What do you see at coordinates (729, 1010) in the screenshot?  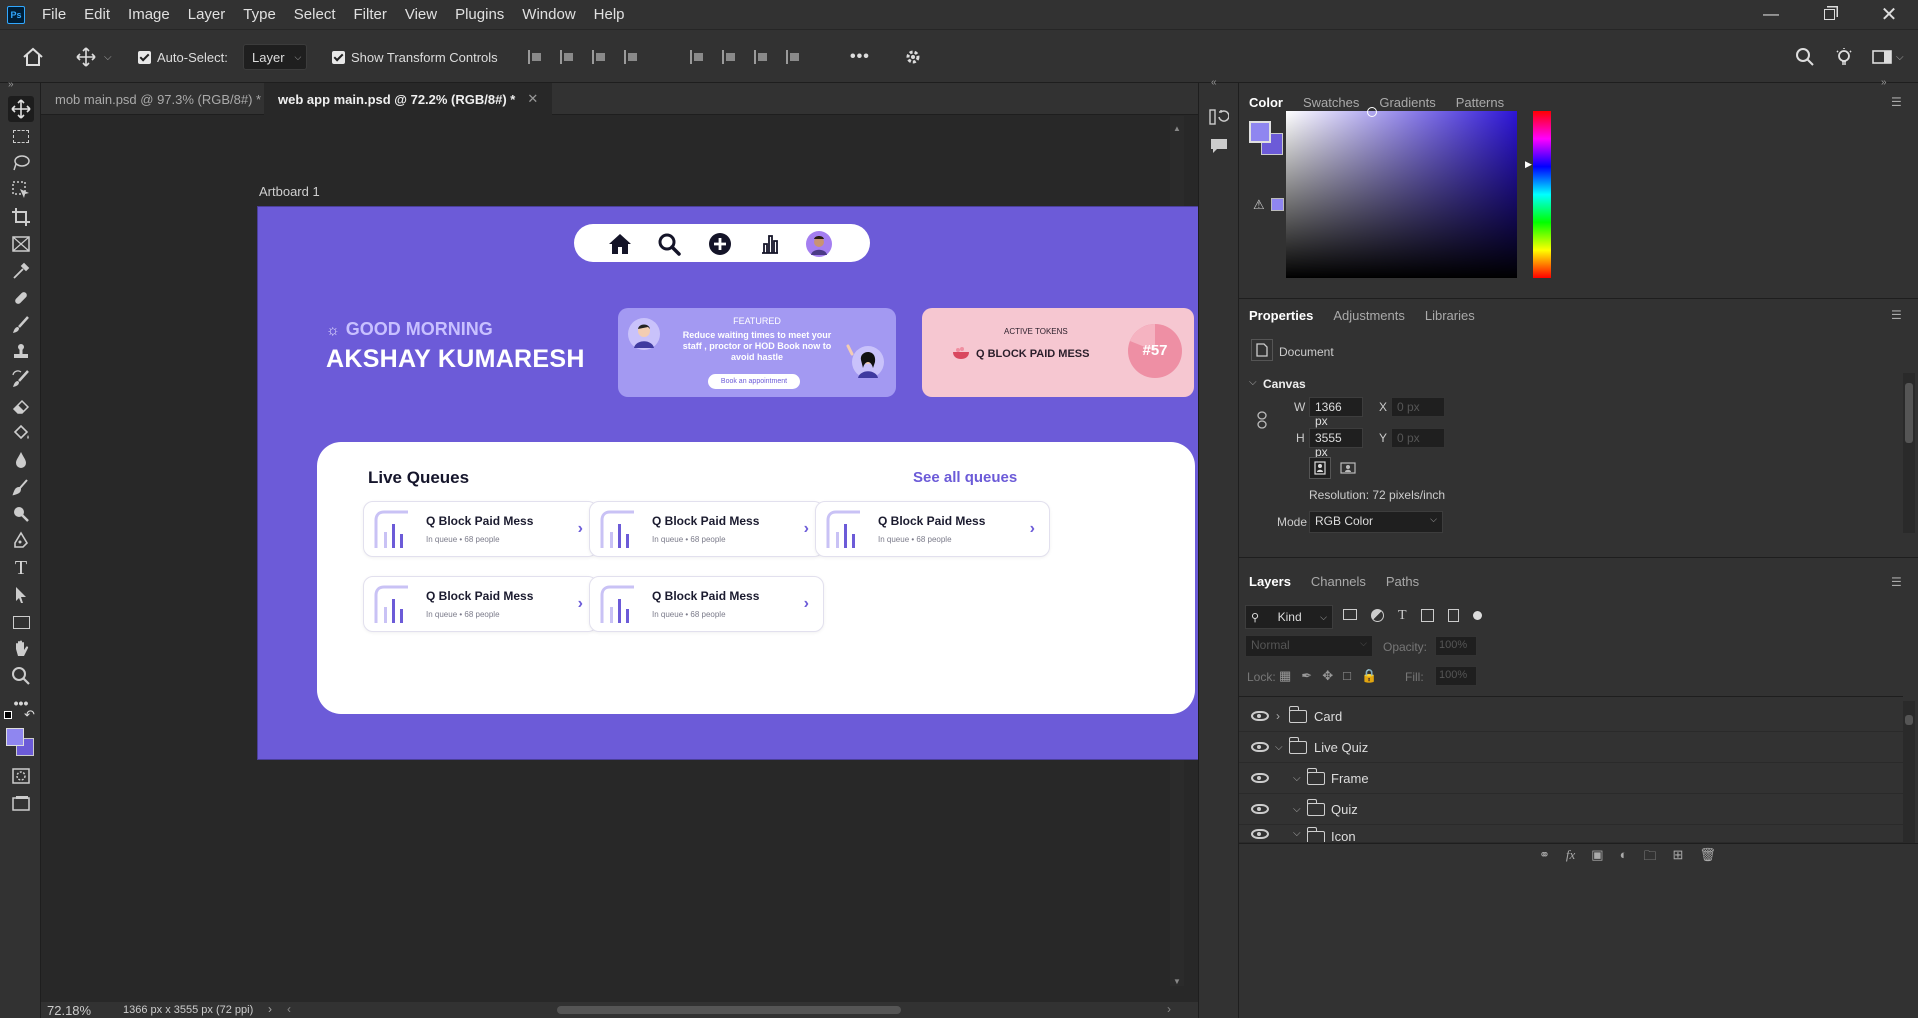 I see `horizontal-scroll-thumb` at bounding box center [729, 1010].